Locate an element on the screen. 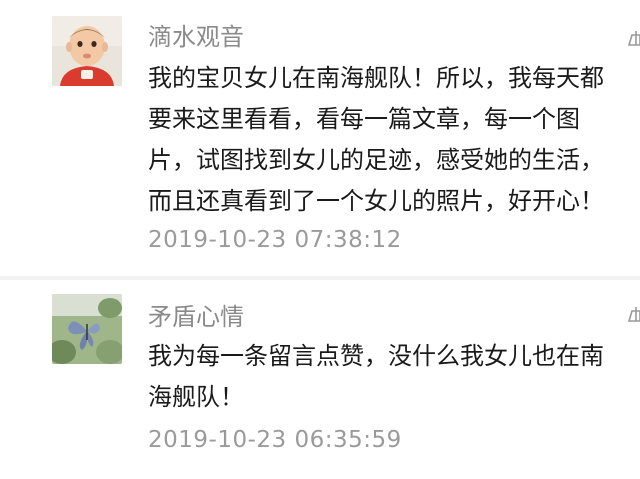 Image resolution: width=640 pixels, height=479 pixels. baby-photo-icon is located at coordinates (87, 51).